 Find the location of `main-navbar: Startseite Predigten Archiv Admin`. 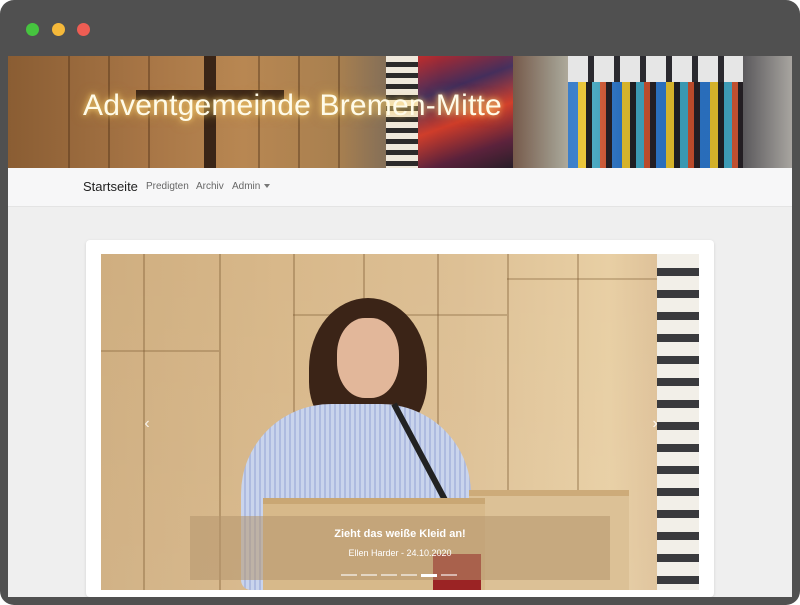

main-navbar: Startseite Predigten Archiv Admin is located at coordinates (400, 187).